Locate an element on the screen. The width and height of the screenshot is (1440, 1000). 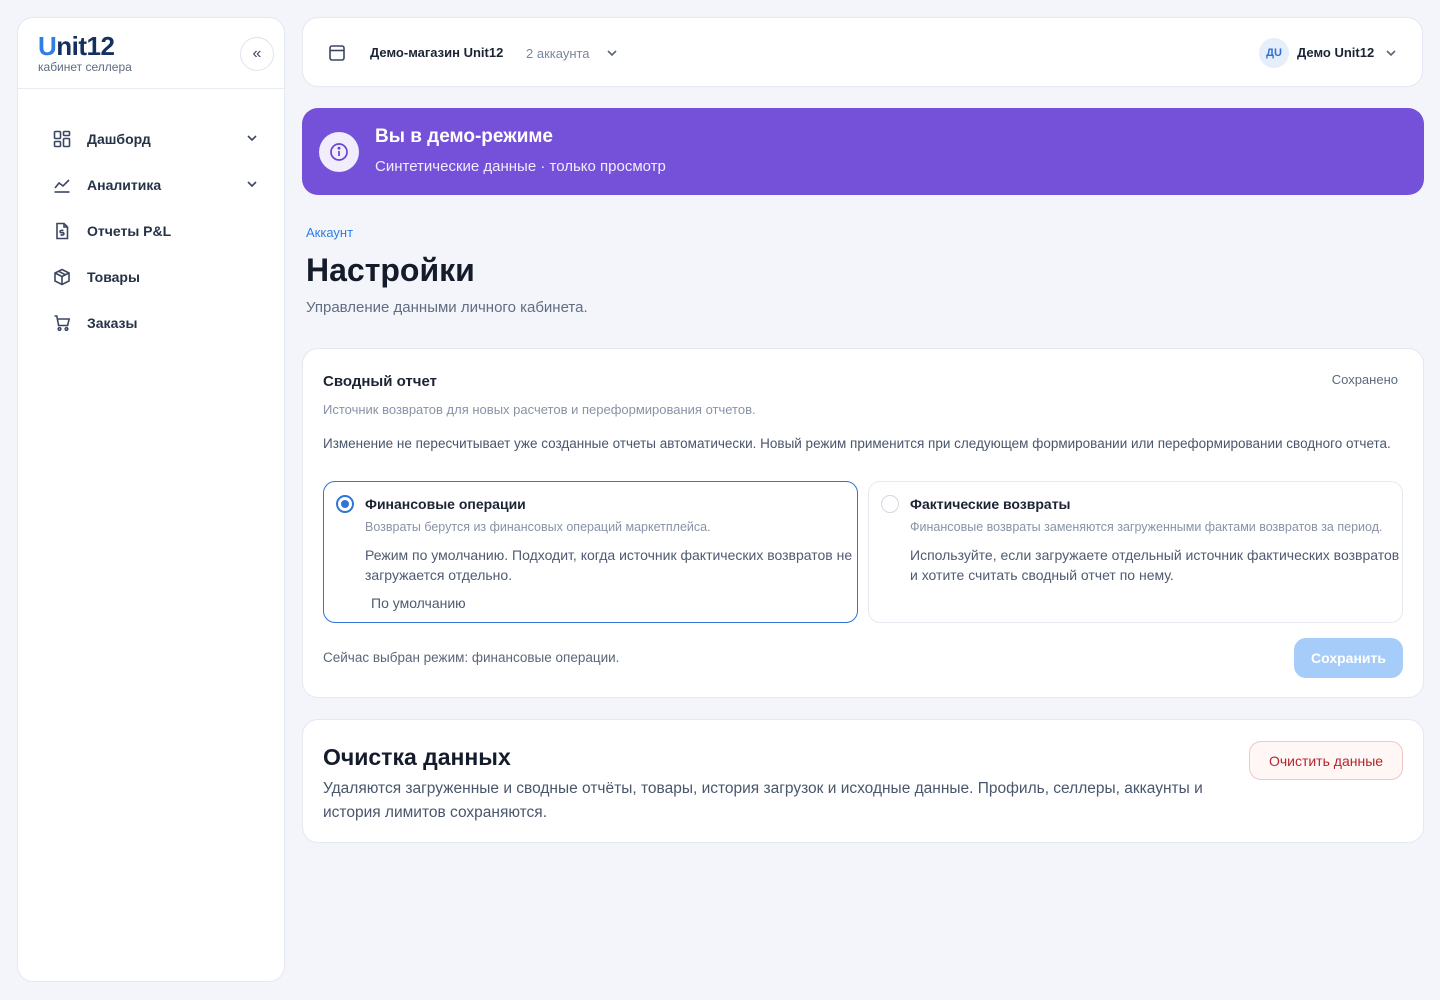
logo: Unit12 is located at coordinates (76, 46).